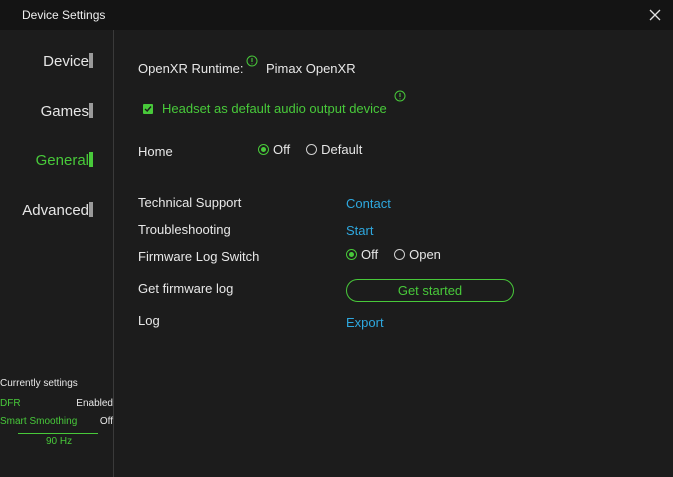  What do you see at coordinates (199, 256) in the screenshot?
I see `firmware-log-switch-label: Firmware Log Switch` at bounding box center [199, 256].